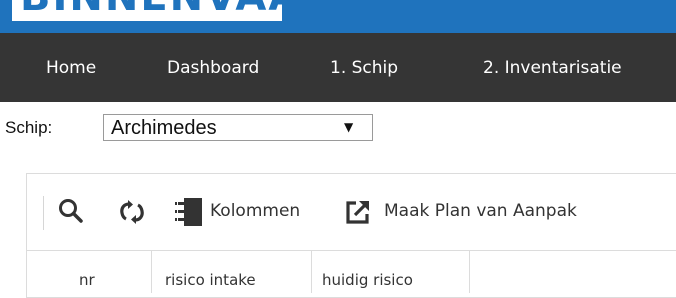 The width and height of the screenshot is (676, 298). Describe the element at coordinates (164, 128) in the screenshot. I see `ship-select-value: Archimedes` at that location.